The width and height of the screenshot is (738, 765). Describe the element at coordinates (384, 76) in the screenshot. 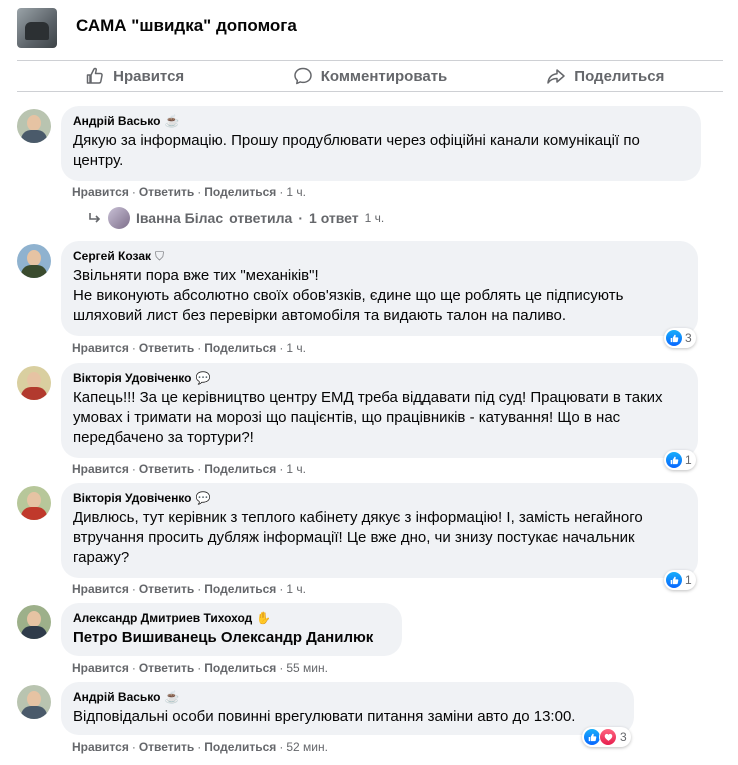

I see `comment-button-label: Комментировать` at that location.